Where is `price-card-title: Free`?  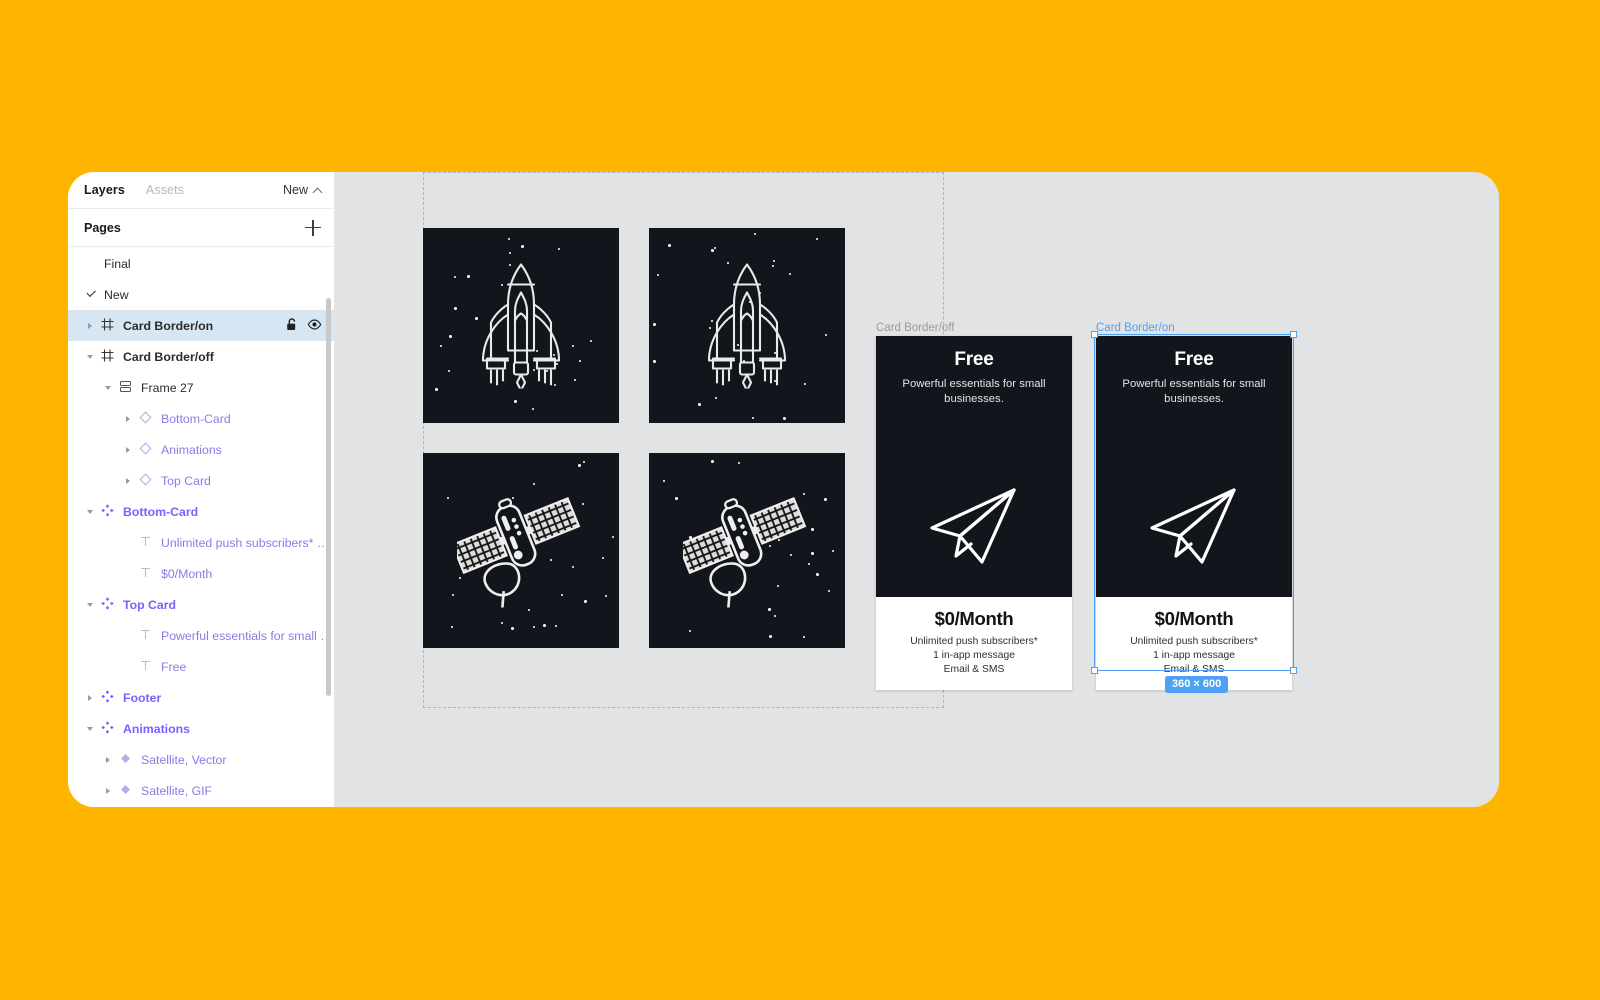 price-card-title: Free is located at coordinates (1194, 359).